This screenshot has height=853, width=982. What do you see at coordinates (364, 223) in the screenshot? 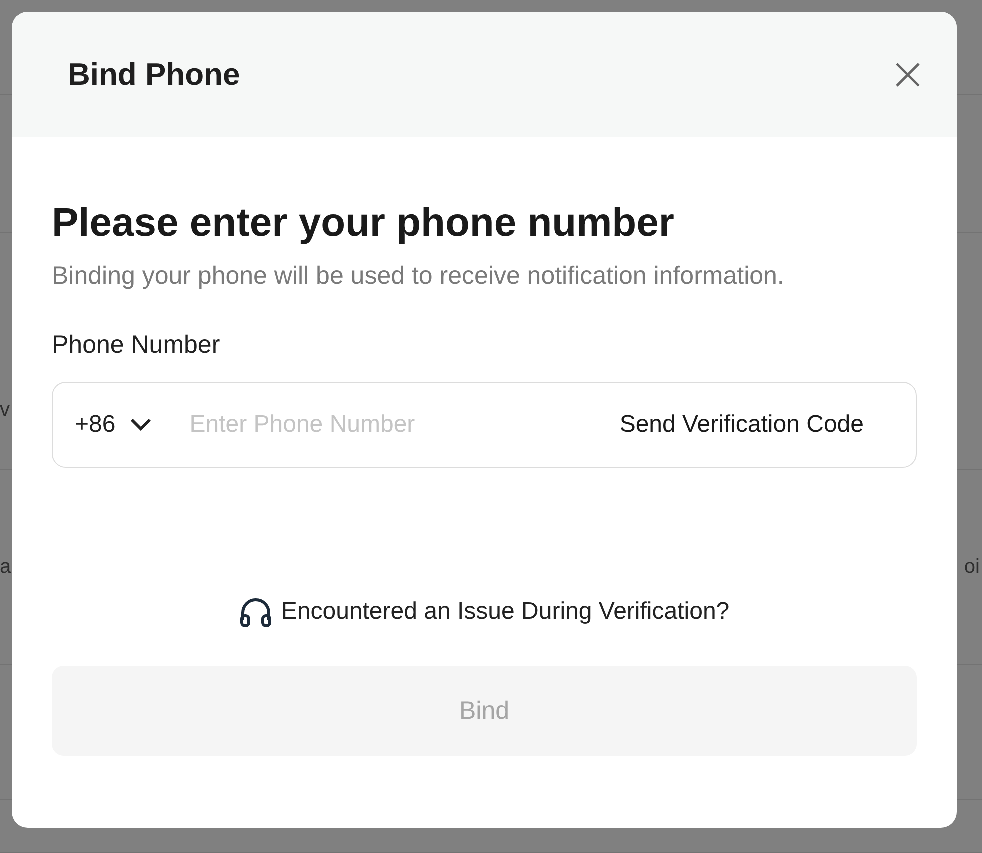
I see `heading: Please enter your phone number` at bounding box center [364, 223].